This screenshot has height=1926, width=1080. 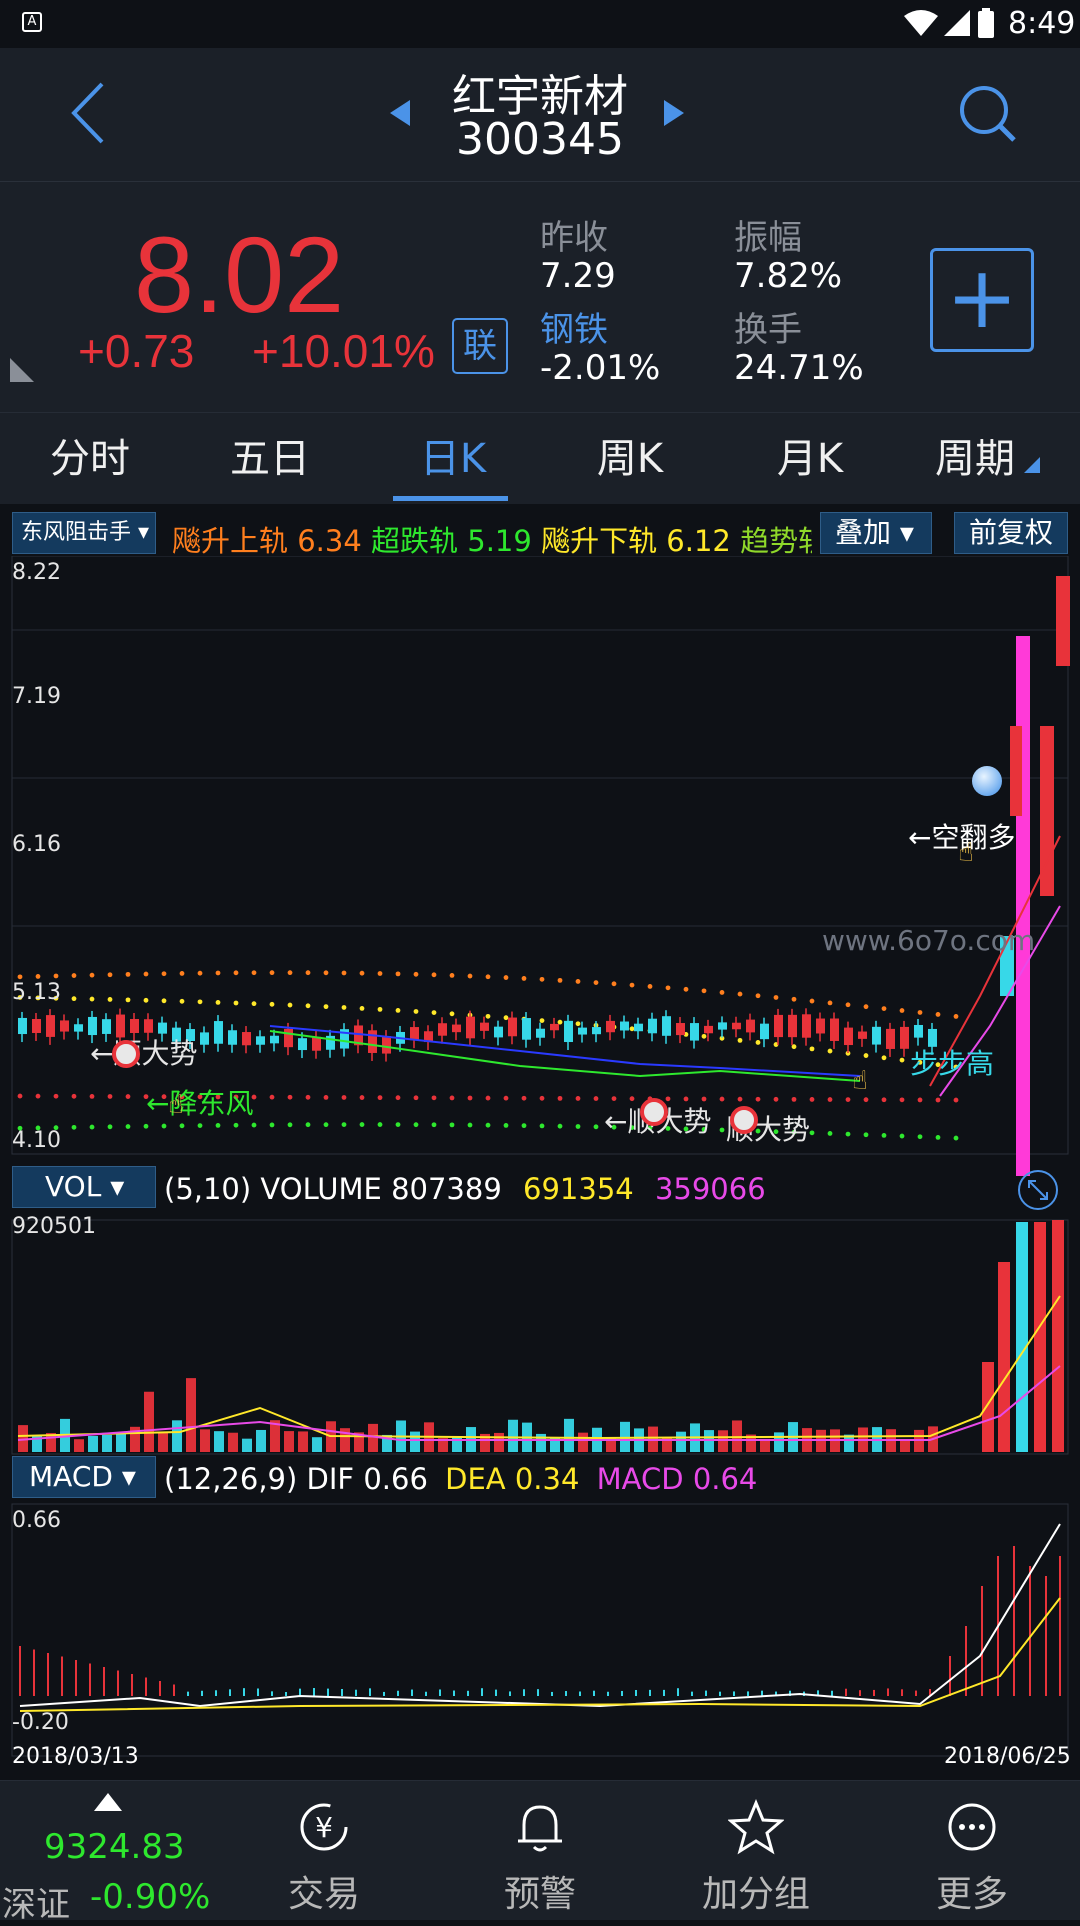 I want to click on macd-value: 0.64, so click(x=725, y=1479).